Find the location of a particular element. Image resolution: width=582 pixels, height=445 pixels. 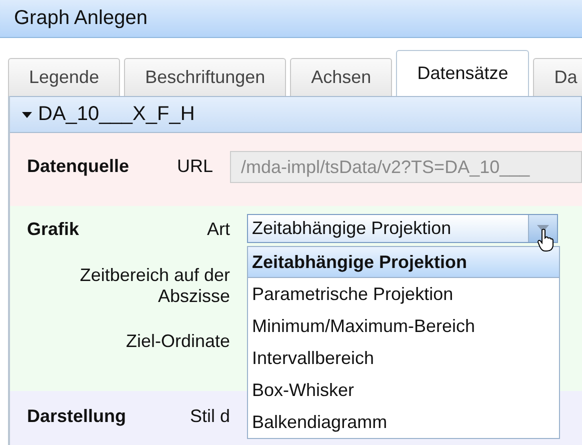

tab: Beschriftungen is located at coordinates (205, 77).